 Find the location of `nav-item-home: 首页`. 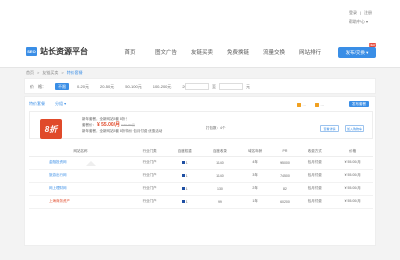

nav-item-home: 首页 is located at coordinates (130, 52).